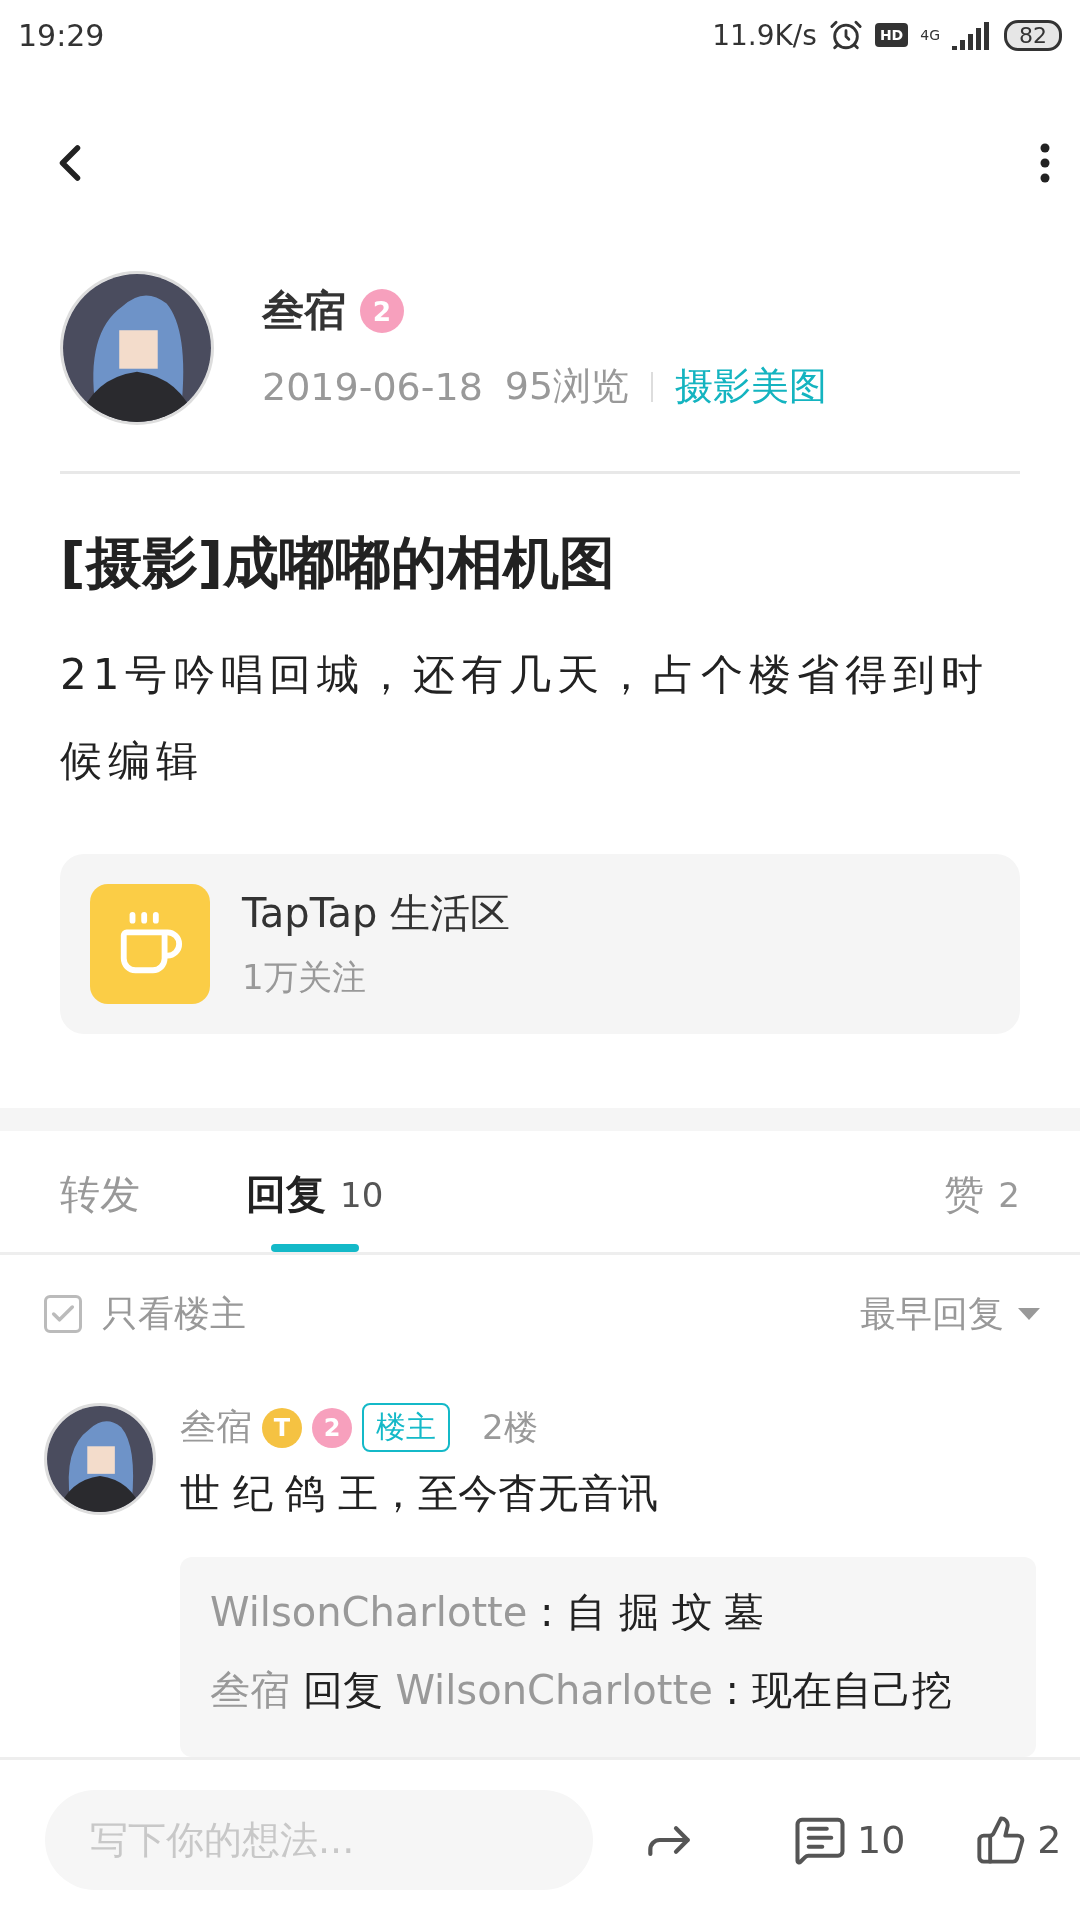 The image size is (1080, 1920). I want to click on author-name: 叁宿, so click(304, 311).